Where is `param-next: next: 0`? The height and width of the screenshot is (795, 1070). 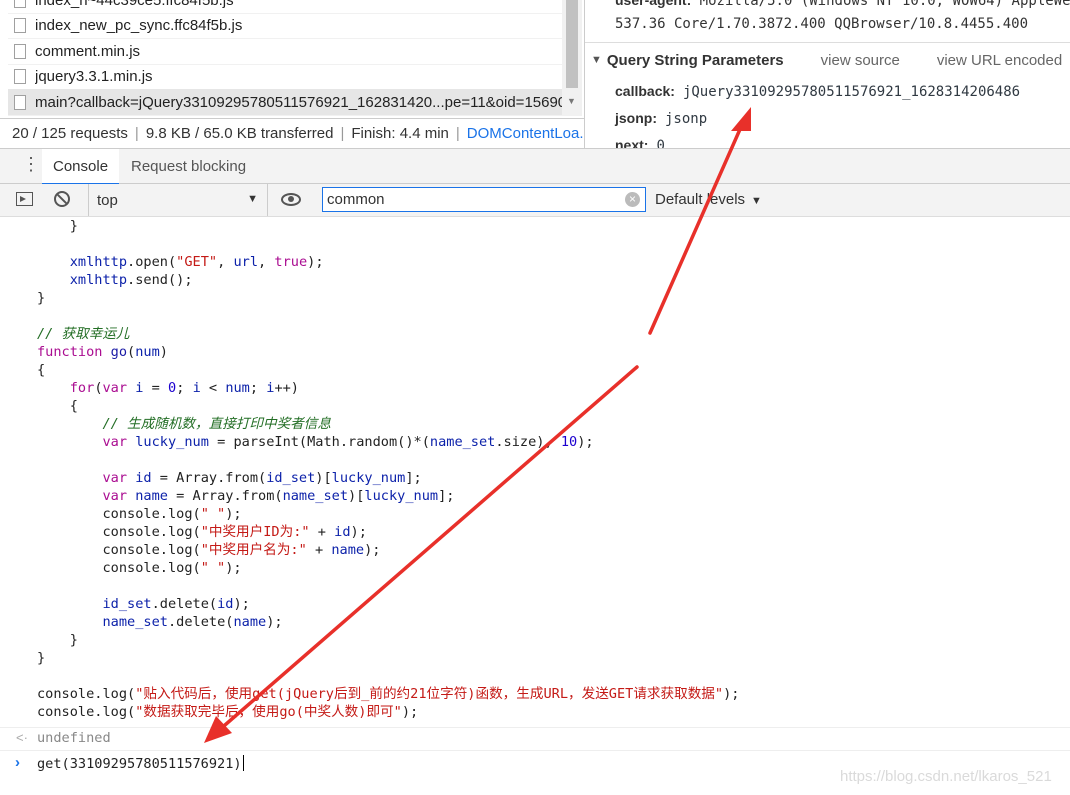
param-next: next: 0 is located at coordinates (640, 142).